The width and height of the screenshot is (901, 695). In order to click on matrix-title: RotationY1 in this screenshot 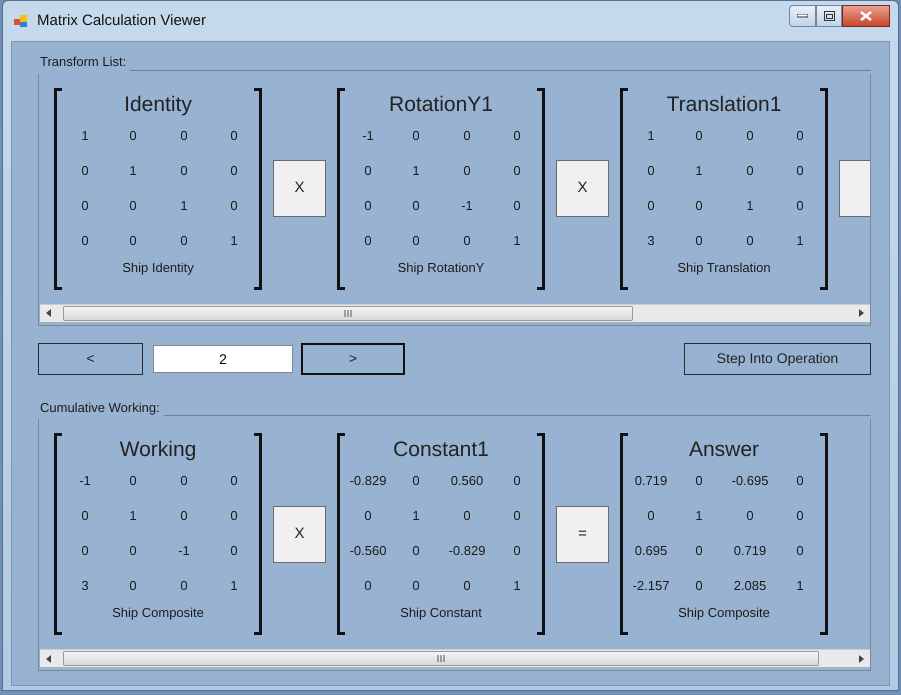, I will do `click(441, 105)`.